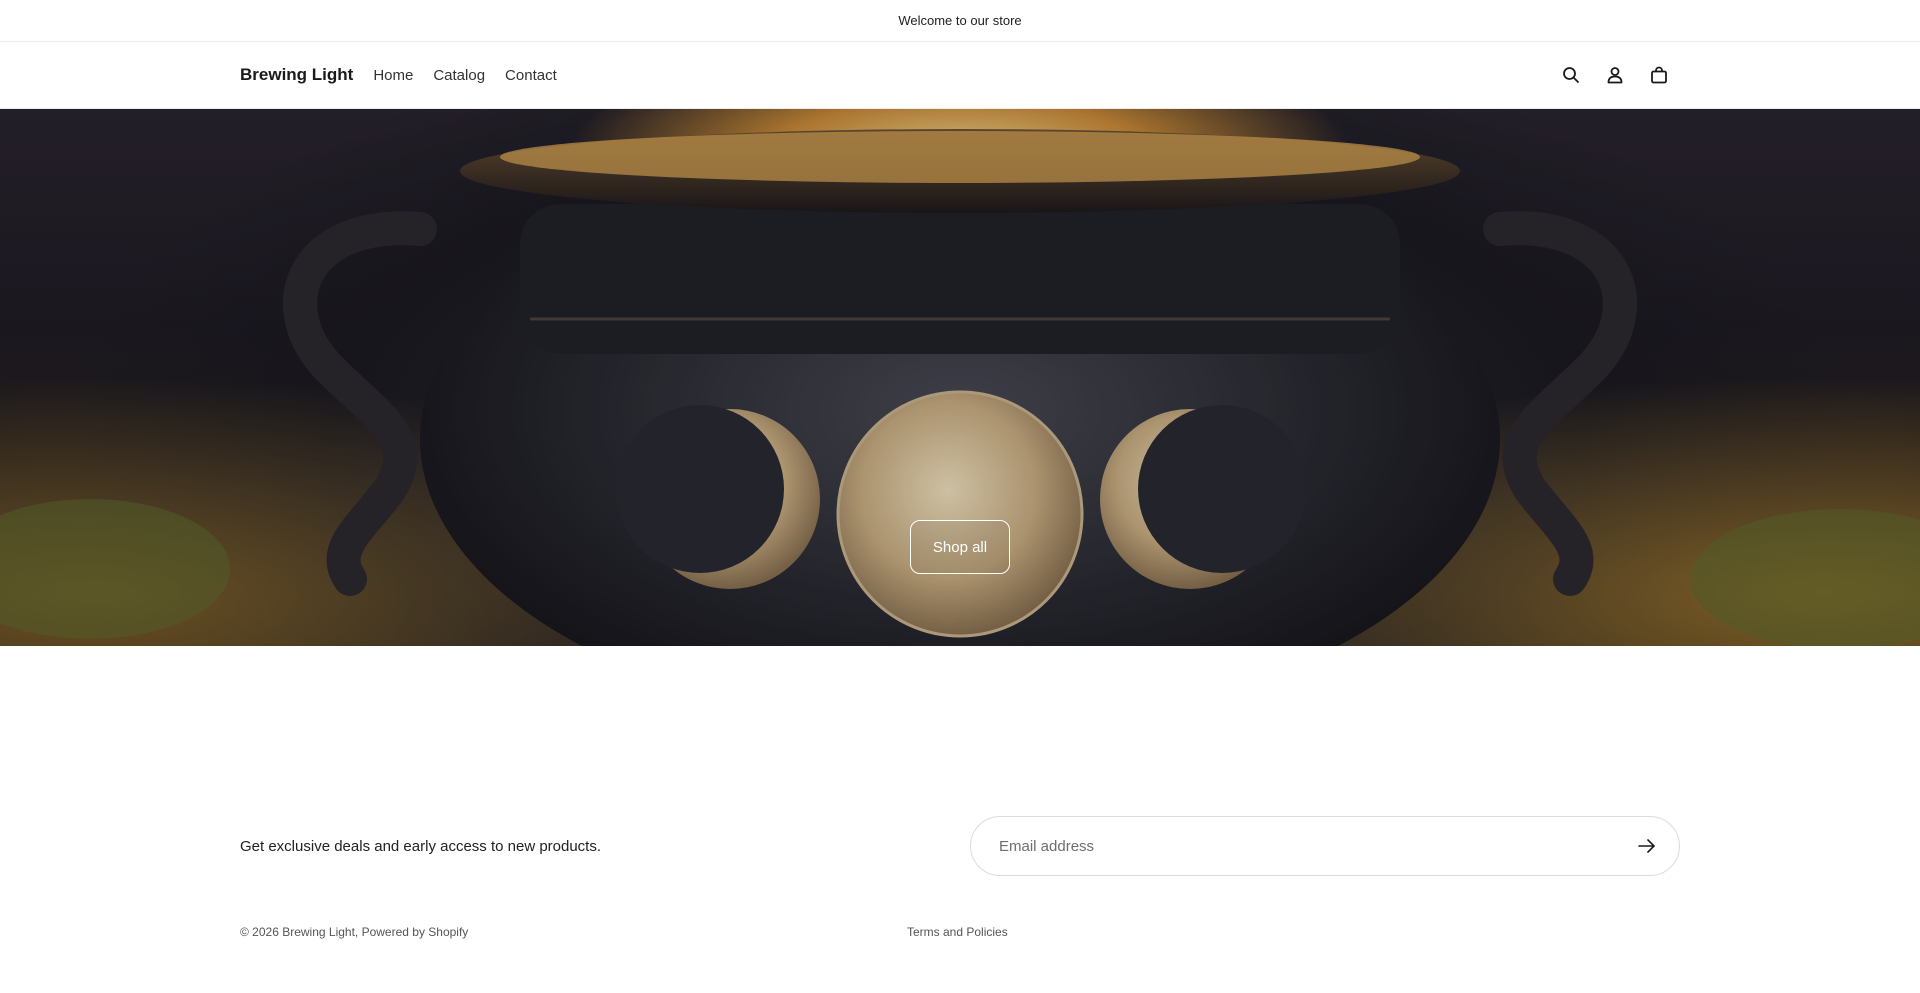 The image size is (1920, 993). I want to click on nav-catalog: Catalog, so click(459, 75).